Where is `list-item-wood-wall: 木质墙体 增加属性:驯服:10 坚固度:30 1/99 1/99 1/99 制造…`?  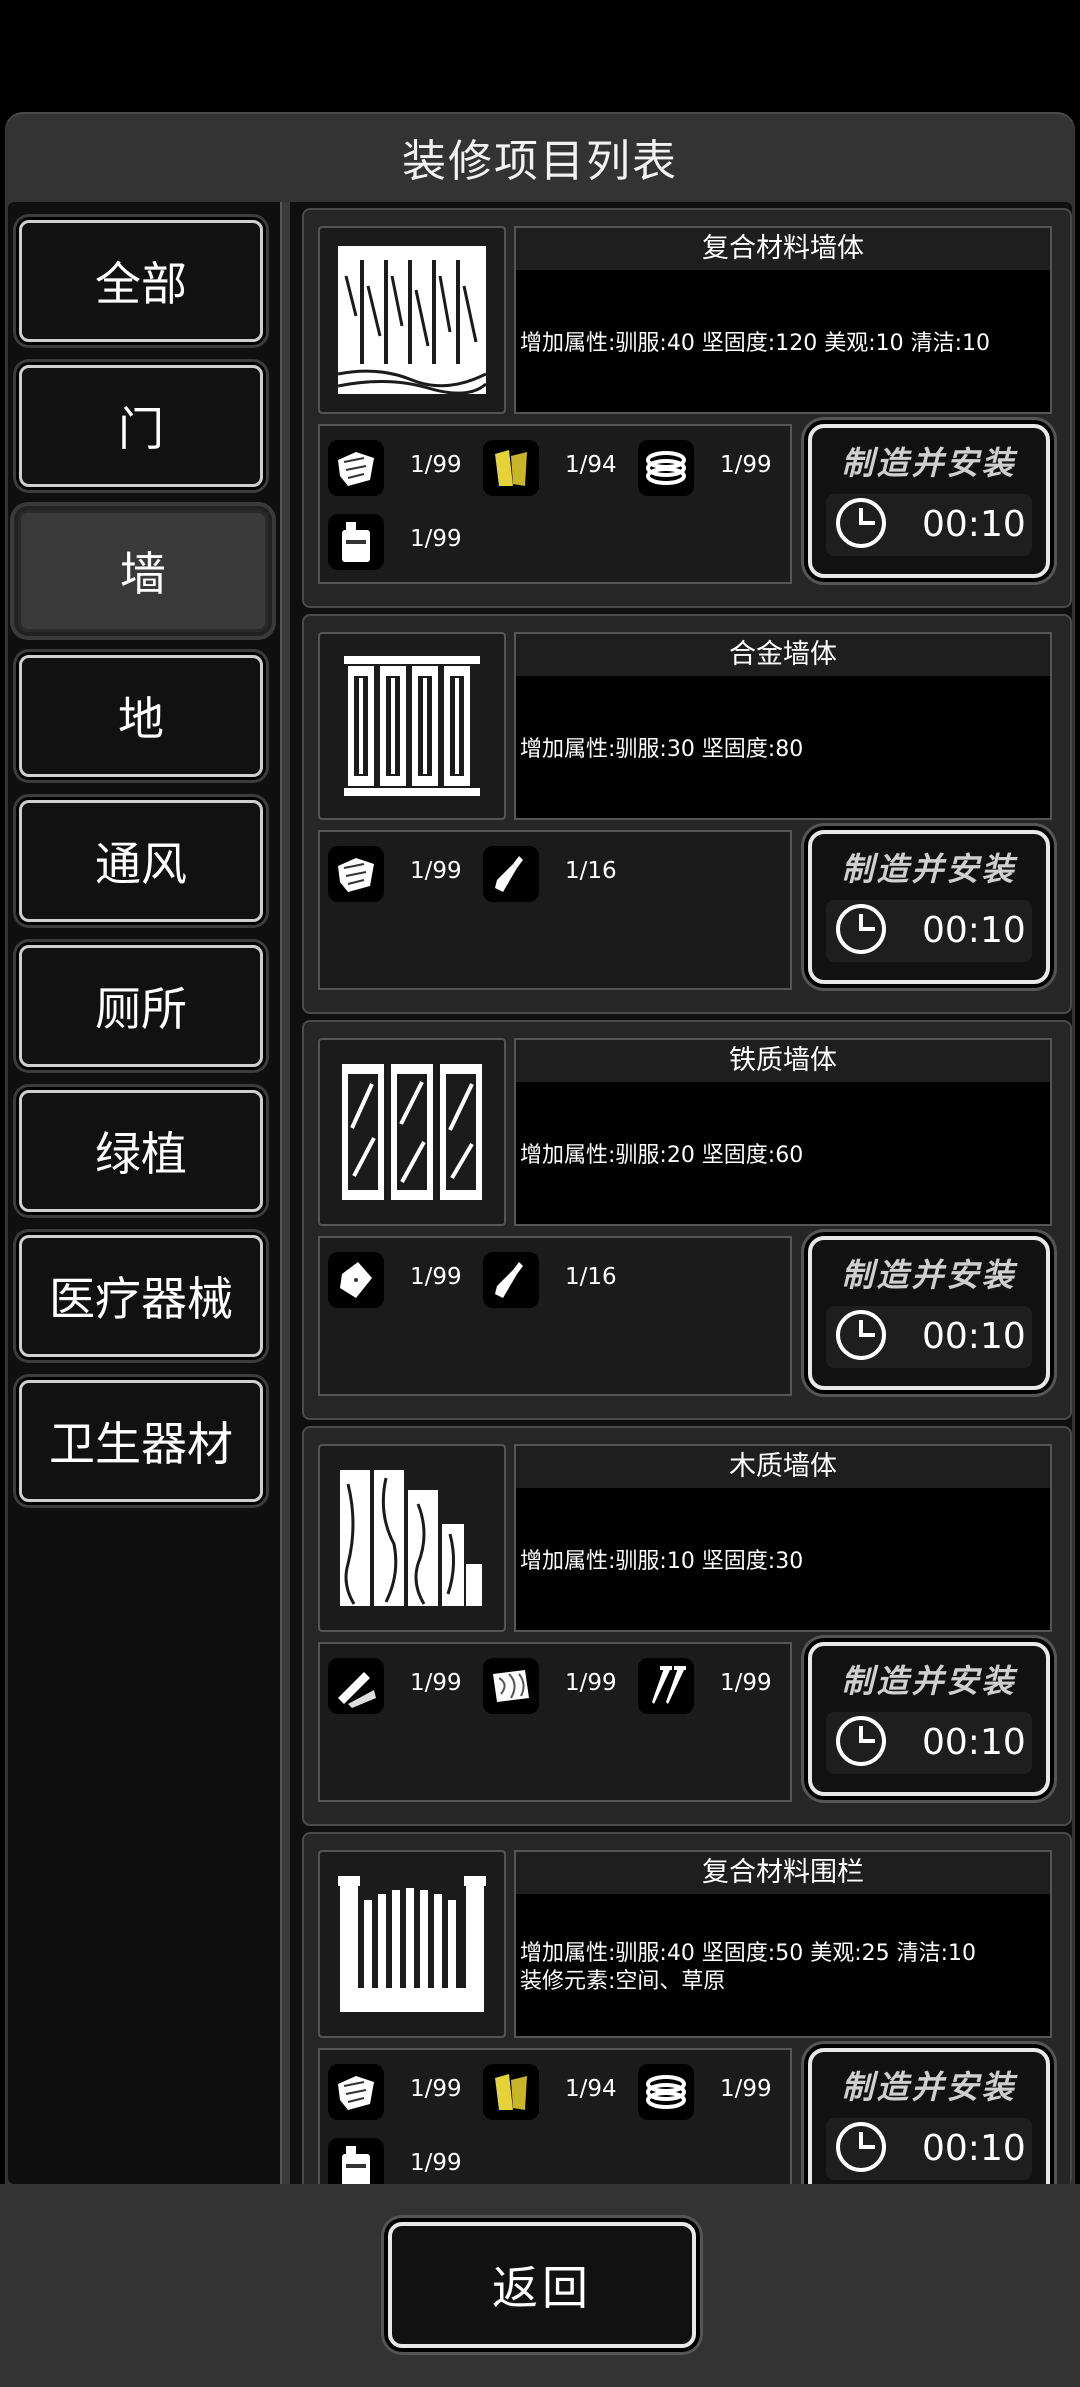
list-item-wood-wall: 木质墙体 增加属性:驯服:10 坚固度:30 1/99 1/99 1/99 制造… is located at coordinates (687, 1626).